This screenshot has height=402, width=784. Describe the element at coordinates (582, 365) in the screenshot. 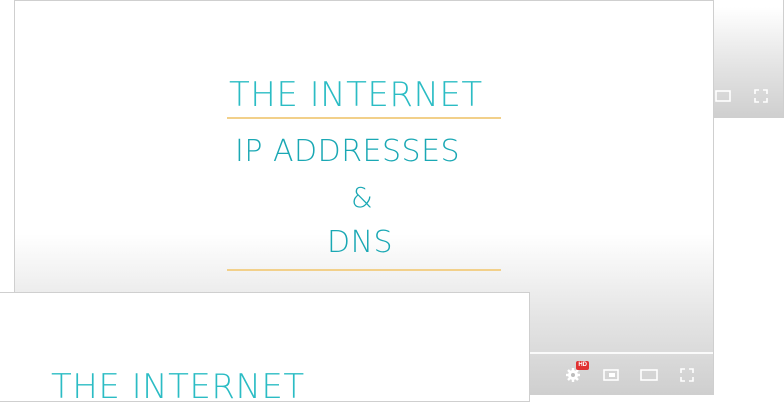

I see `hd-badge: HD` at that location.